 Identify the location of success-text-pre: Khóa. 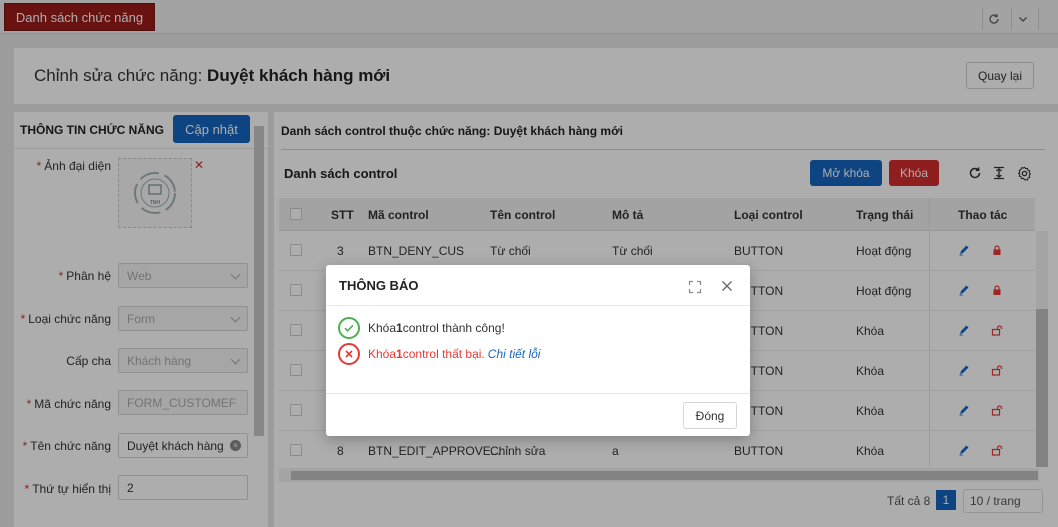
(382, 328).